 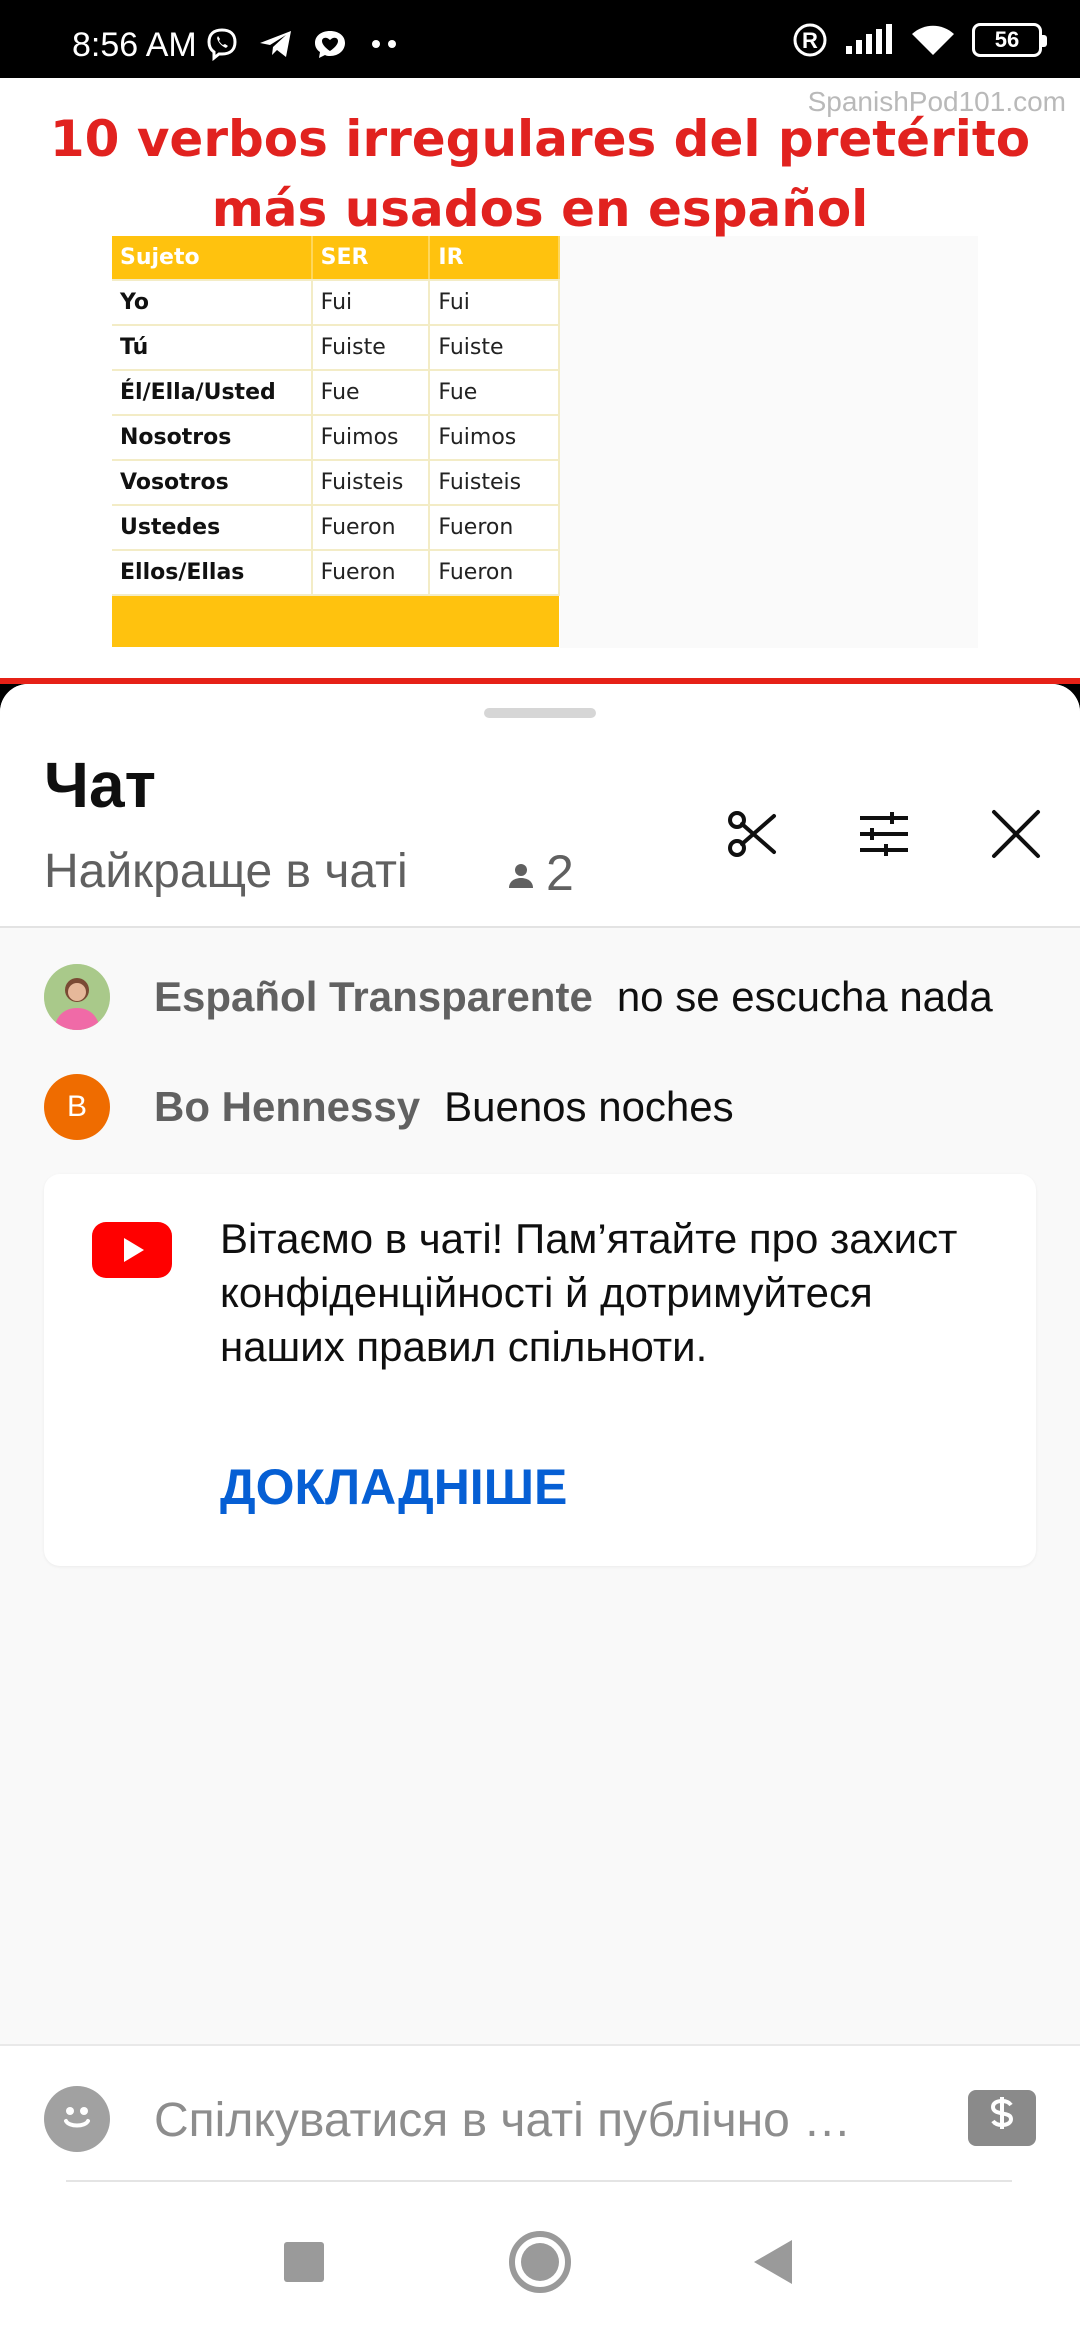 I want to click on table-header-ser: SER, so click(x=371, y=258).